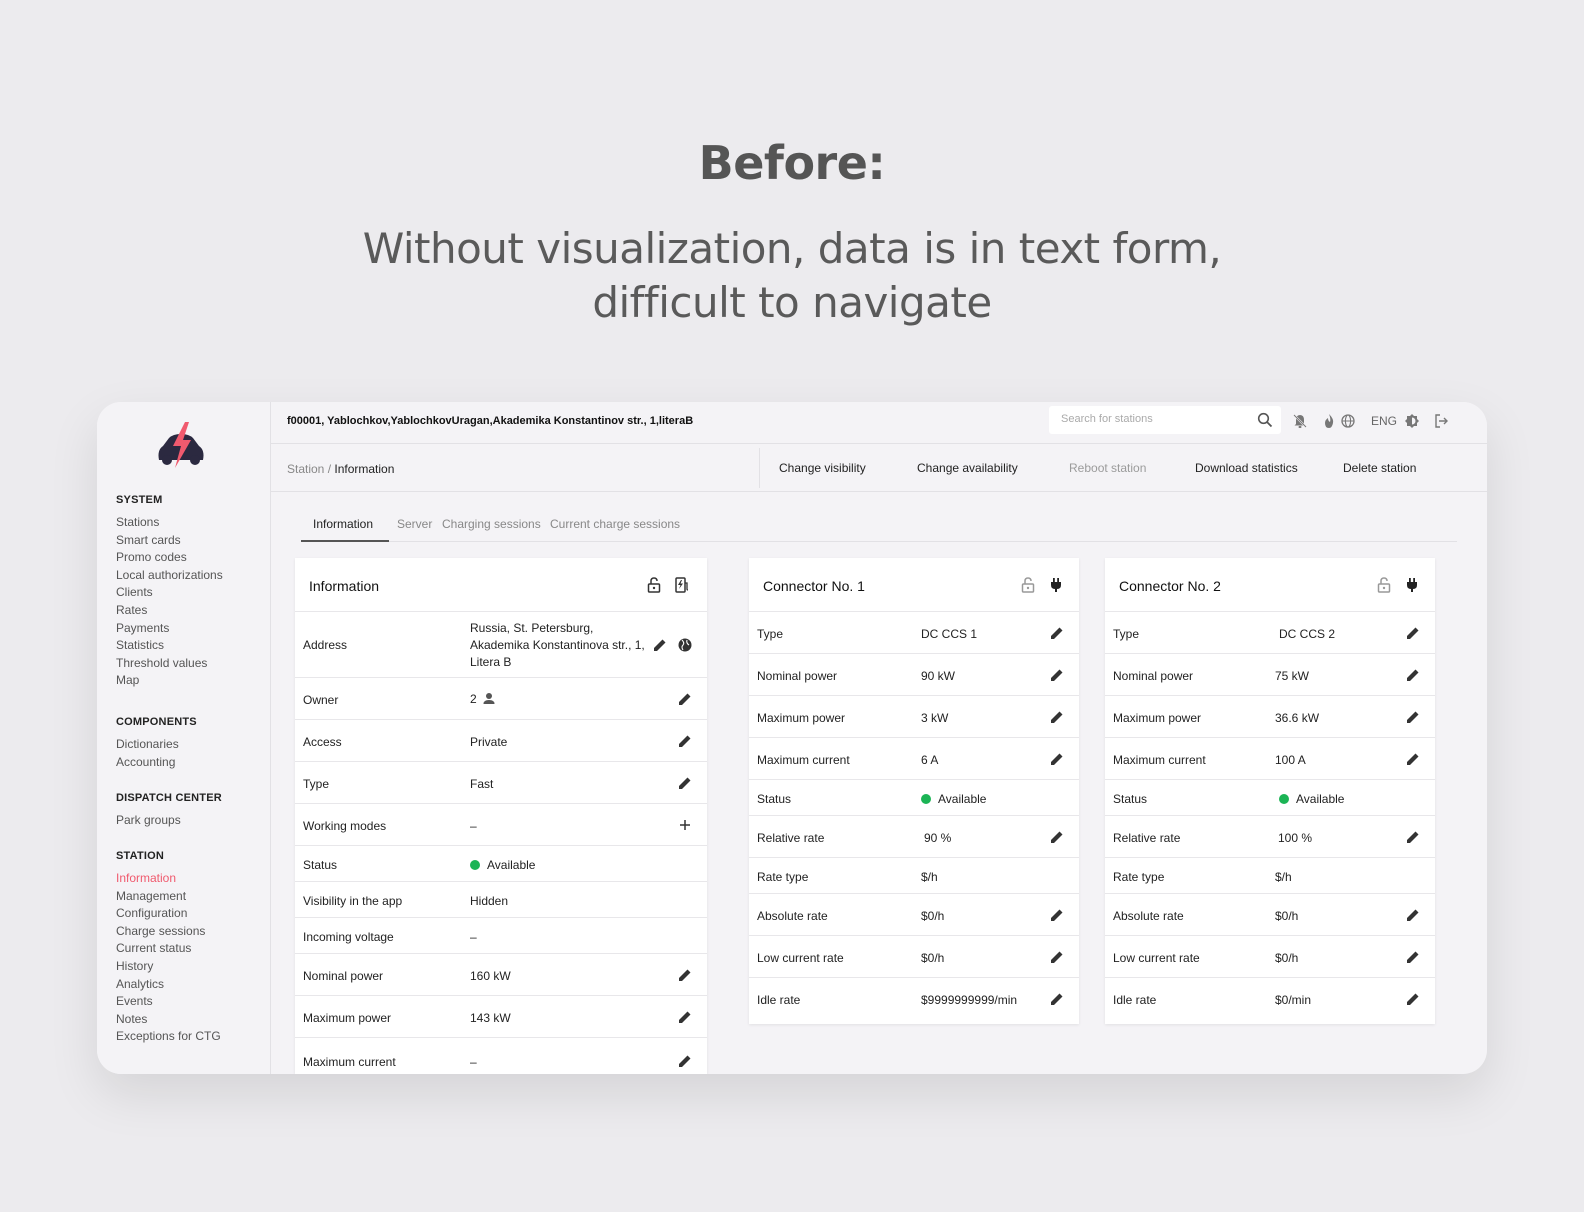 This screenshot has width=1584, height=1212. What do you see at coordinates (181, 445) in the screenshot?
I see `logo-icon` at bounding box center [181, 445].